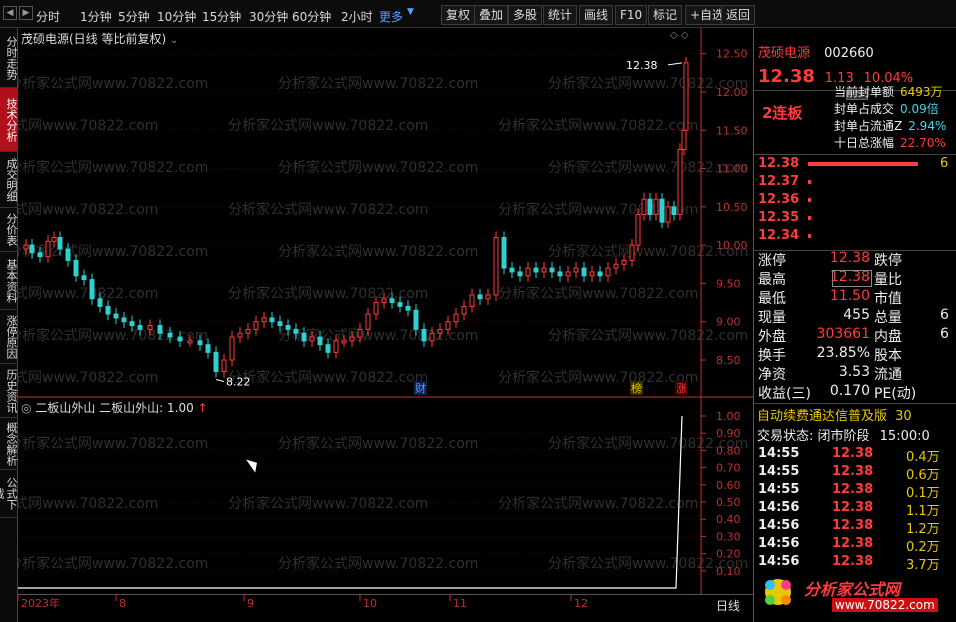  I want to click on bid-price: 12.35, so click(778, 217).